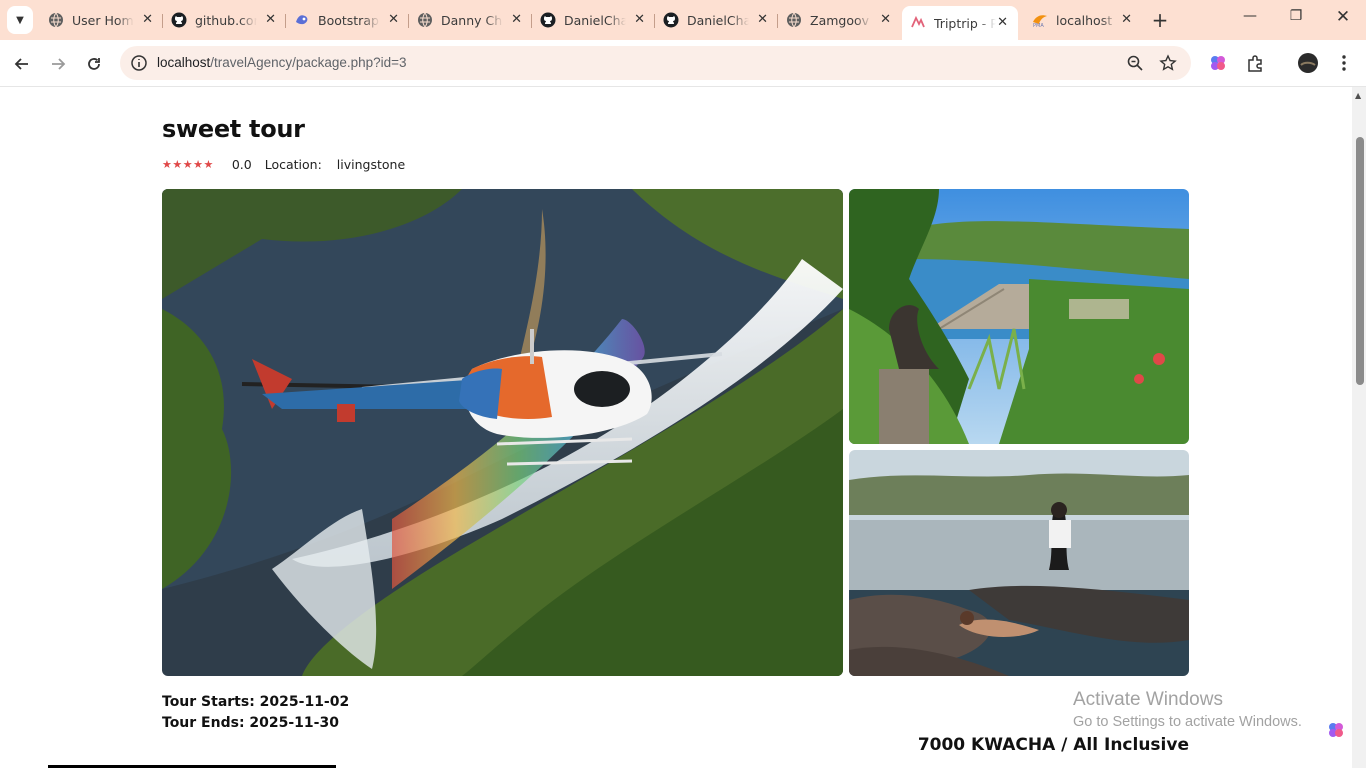 This screenshot has width=1366, height=768. I want to click on browser-toolbar: localhost/travelAgency/package.php?id=3, so click(683, 63).